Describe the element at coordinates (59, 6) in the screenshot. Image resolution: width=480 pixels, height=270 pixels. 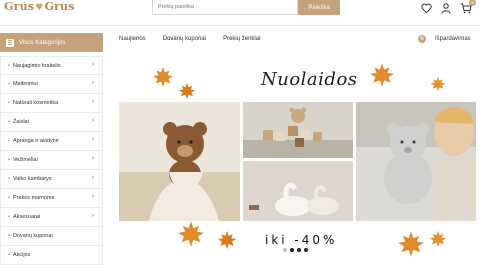
I see `logo-right-text: Grus` at that location.